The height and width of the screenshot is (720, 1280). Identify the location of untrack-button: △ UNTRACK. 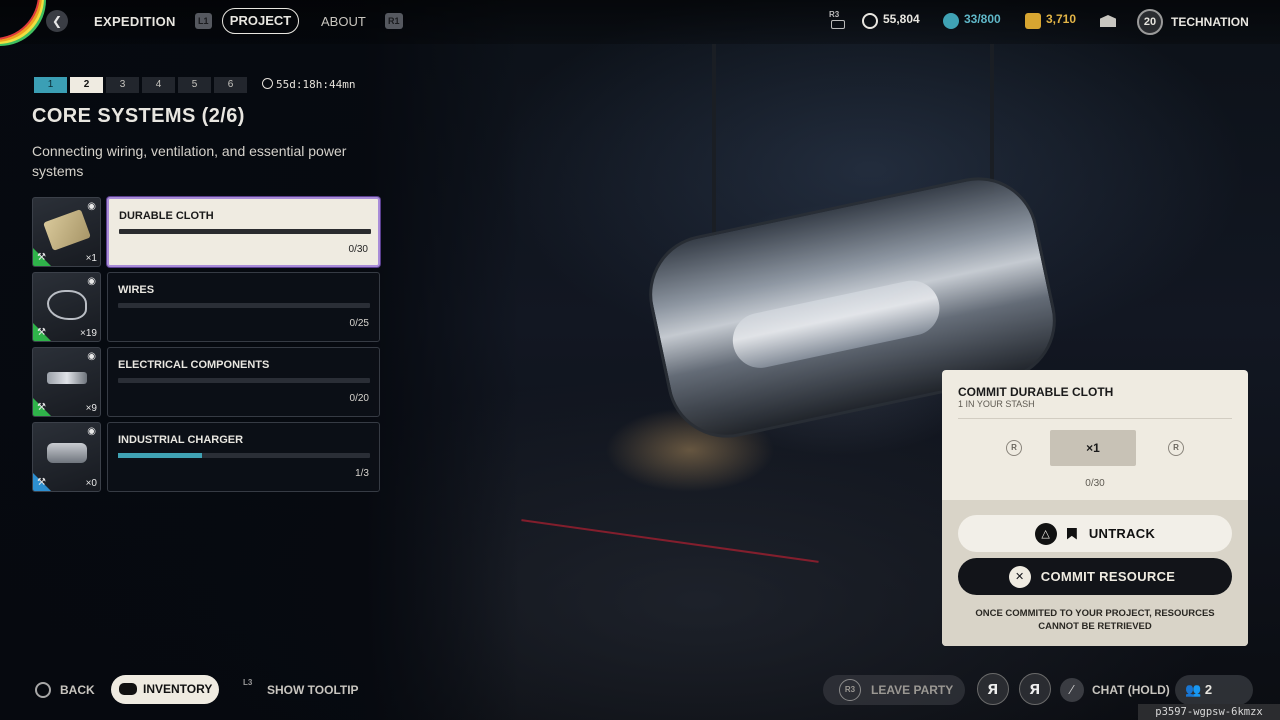
(1095, 533).